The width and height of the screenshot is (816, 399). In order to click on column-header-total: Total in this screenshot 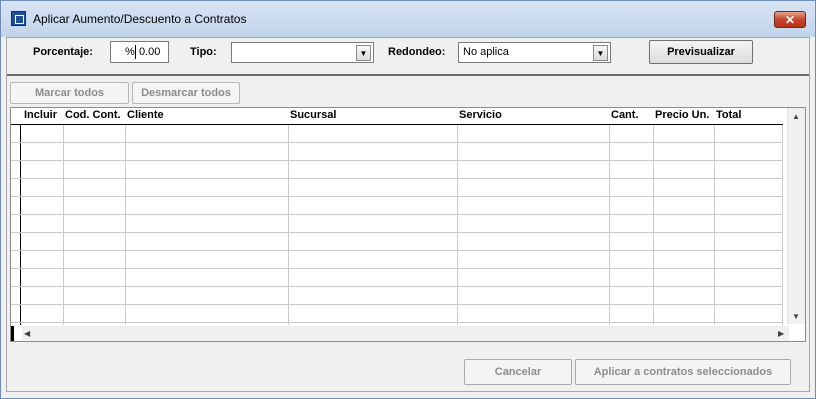, I will do `click(748, 116)`.